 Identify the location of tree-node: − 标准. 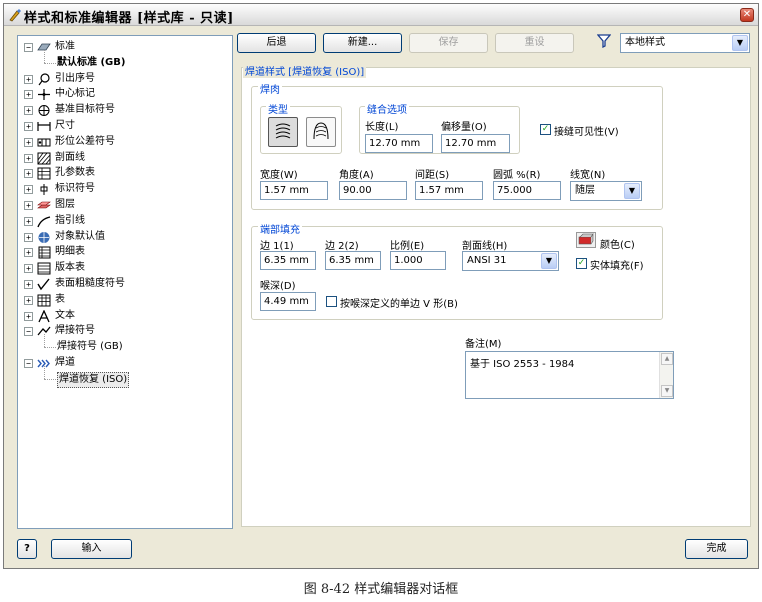
(125, 47).